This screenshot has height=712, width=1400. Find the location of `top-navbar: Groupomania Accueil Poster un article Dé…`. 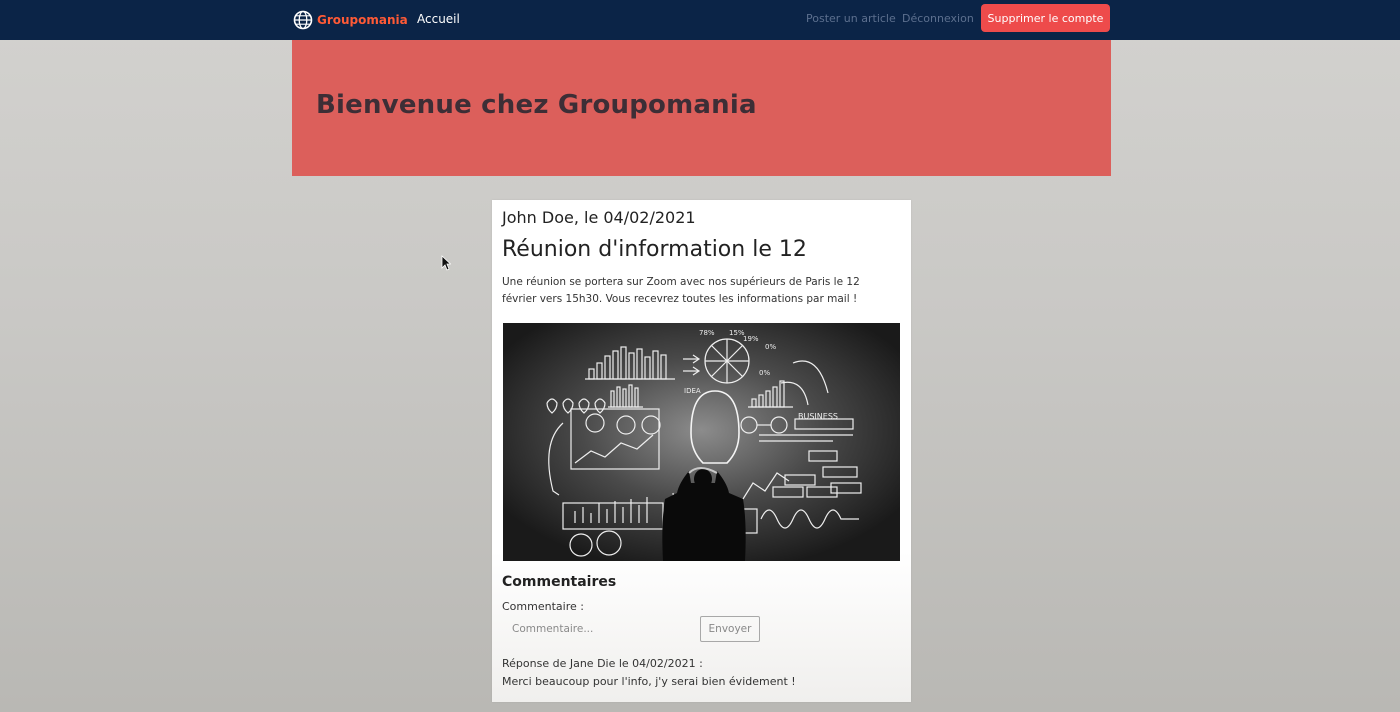

top-navbar: Groupomania Accueil Poster un article Dé… is located at coordinates (700, 20).